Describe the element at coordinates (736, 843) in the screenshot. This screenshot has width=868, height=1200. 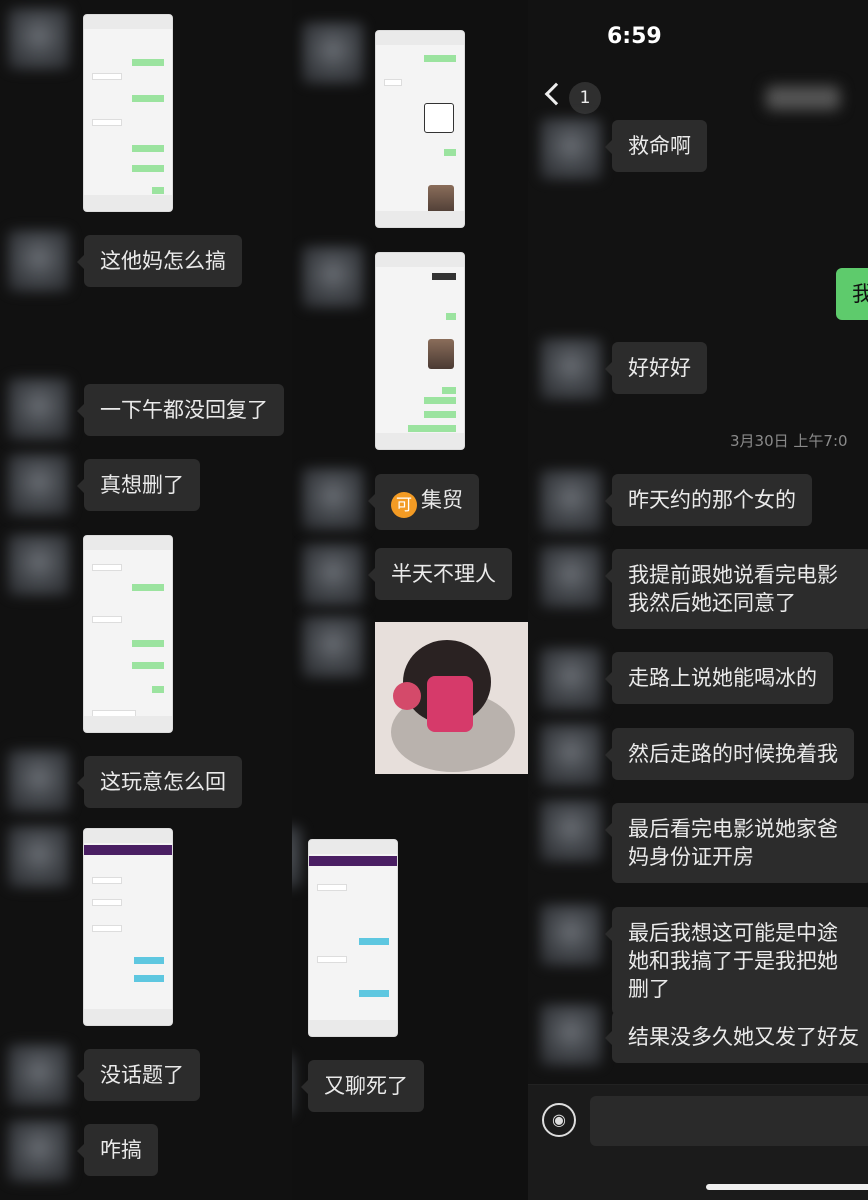
I see `message-bubble: 最后看完电影说她家爸妈身份证开房` at that location.